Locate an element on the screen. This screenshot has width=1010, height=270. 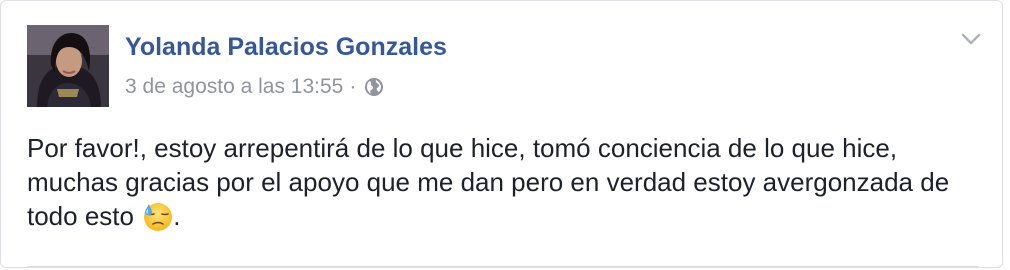
globe-icon is located at coordinates (374, 87).